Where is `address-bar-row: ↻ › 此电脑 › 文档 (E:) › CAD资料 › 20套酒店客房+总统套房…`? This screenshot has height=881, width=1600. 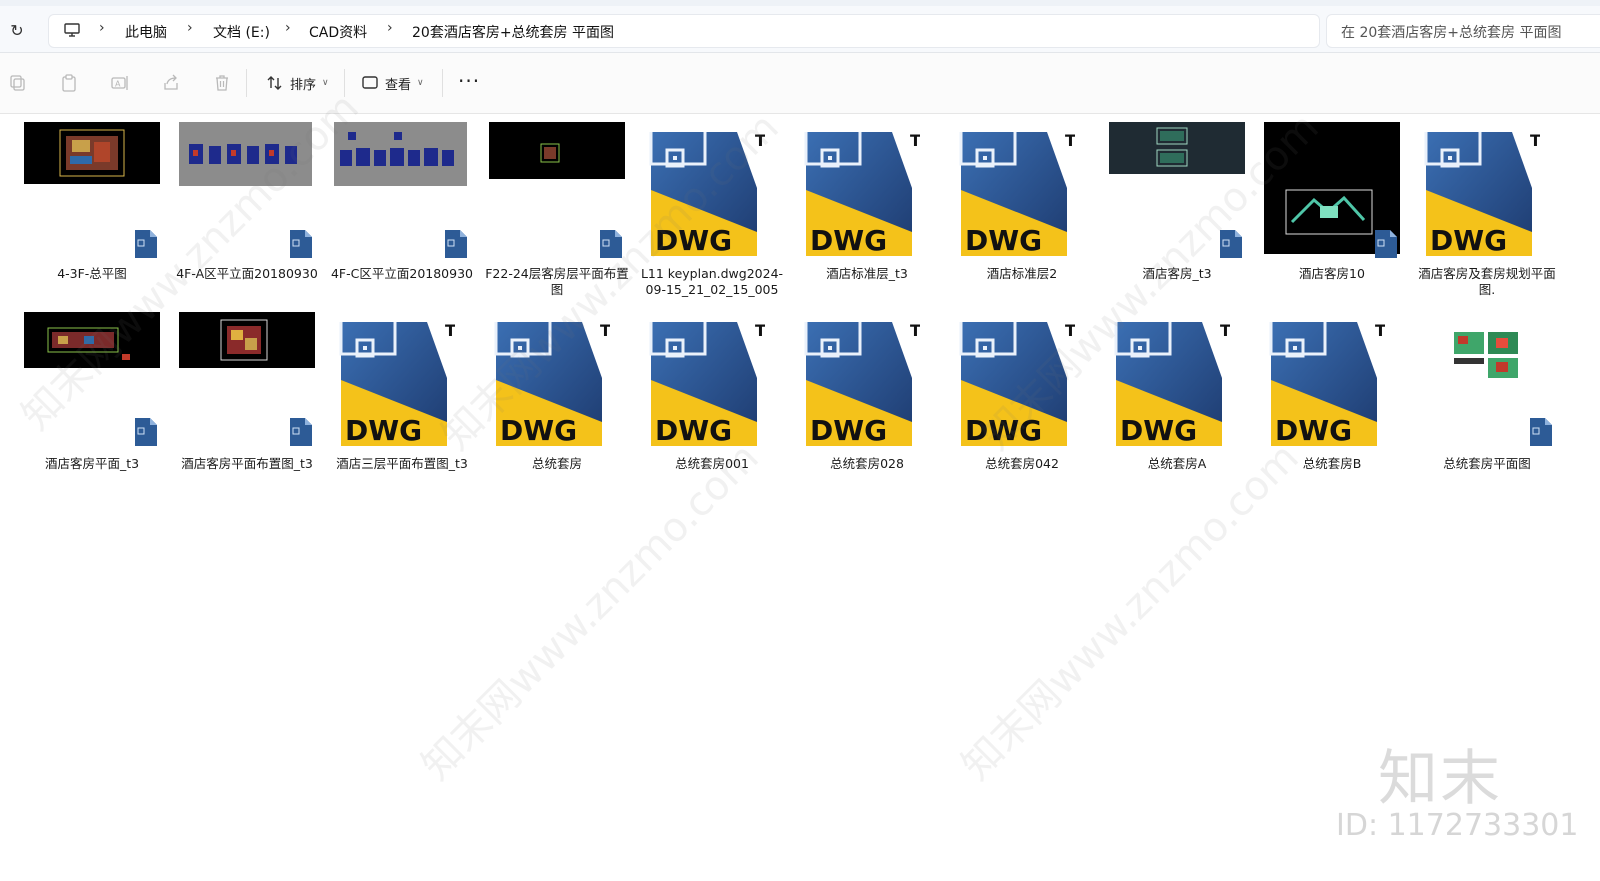 address-bar-row: ↻ › 此电脑 › 文档 (E:) › CAD资料 › 20套酒店客房+总统套房… is located at coordinates (800, 29).